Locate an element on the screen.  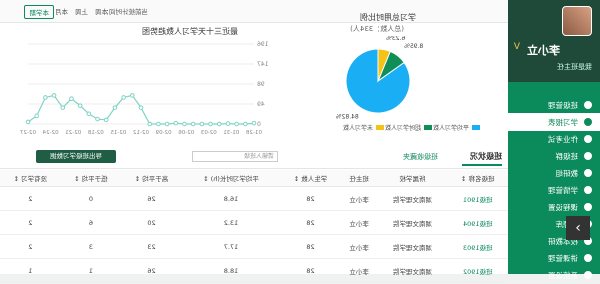
column-header: 没有学习 ↕ is located at coordinates (30, 178).